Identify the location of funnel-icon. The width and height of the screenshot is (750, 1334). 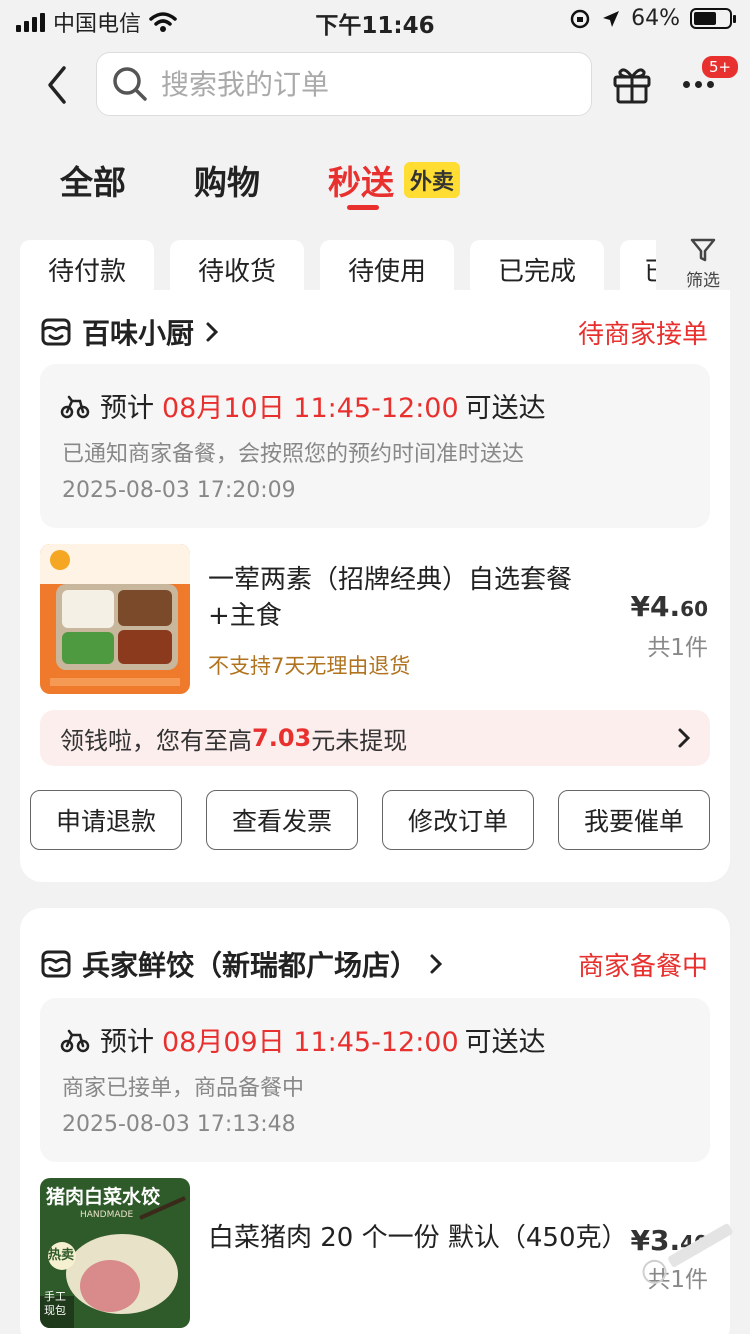
(703, 250).